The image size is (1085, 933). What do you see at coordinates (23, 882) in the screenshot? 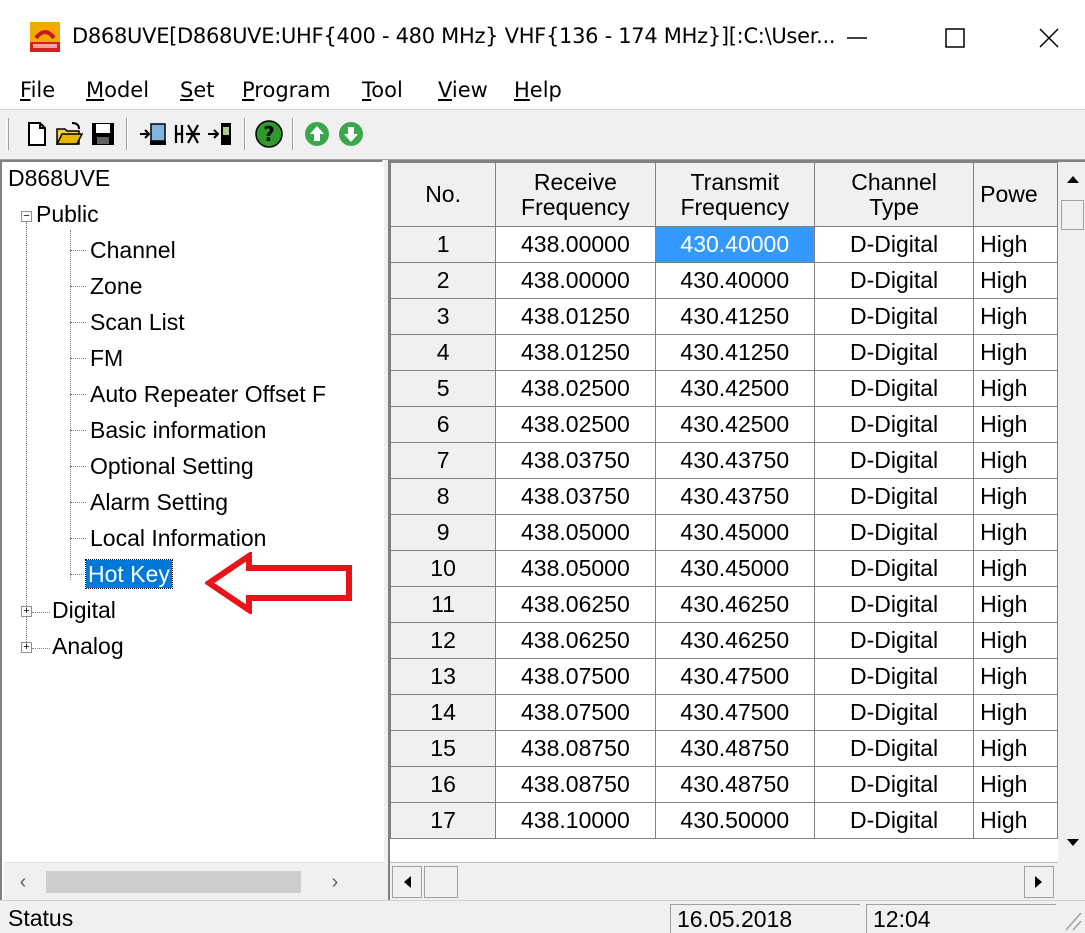
I see `scroll-left-arrow-icon: ‹` at bounding box center [23, 882].